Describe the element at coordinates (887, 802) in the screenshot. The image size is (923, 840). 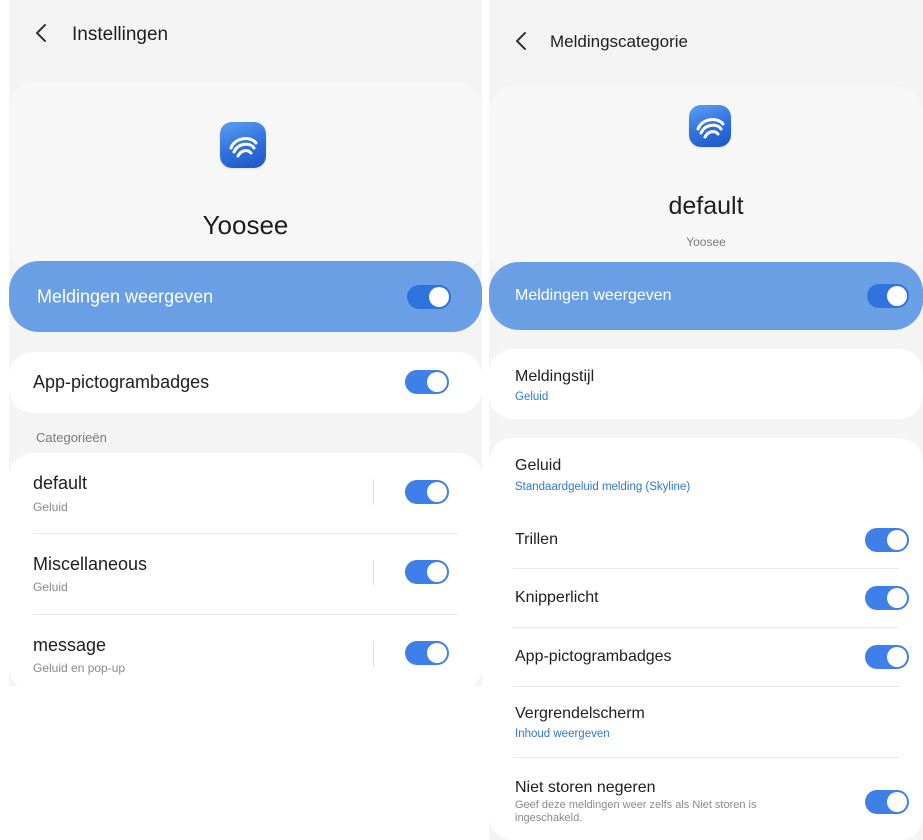
I see `dnd-override-switch` at that location.